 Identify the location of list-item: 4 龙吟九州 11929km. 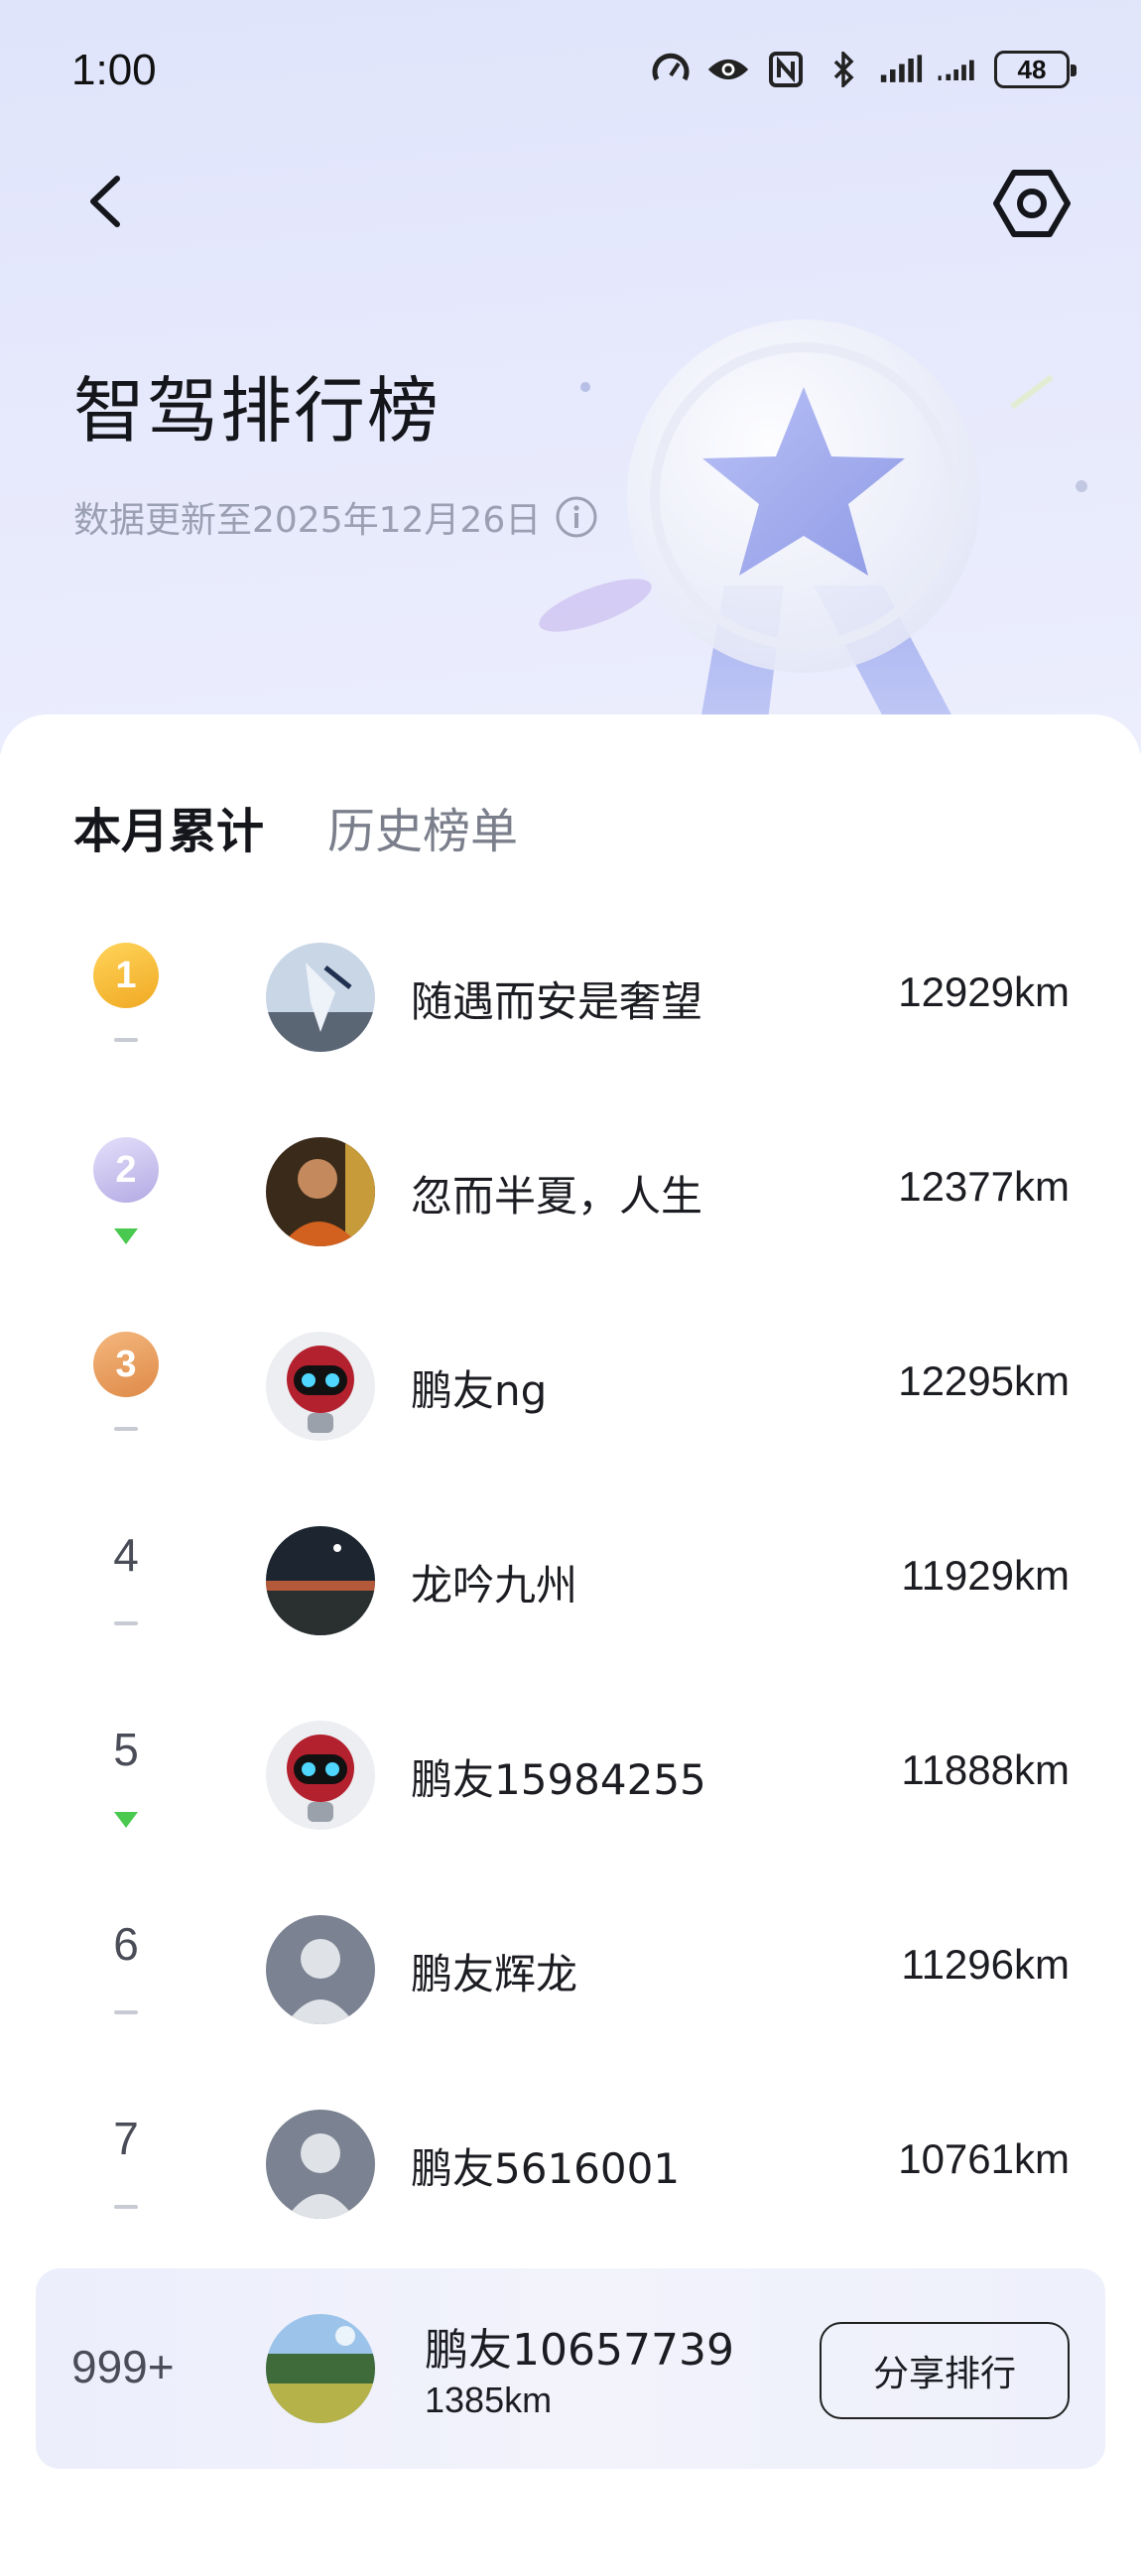
(570, 1601).